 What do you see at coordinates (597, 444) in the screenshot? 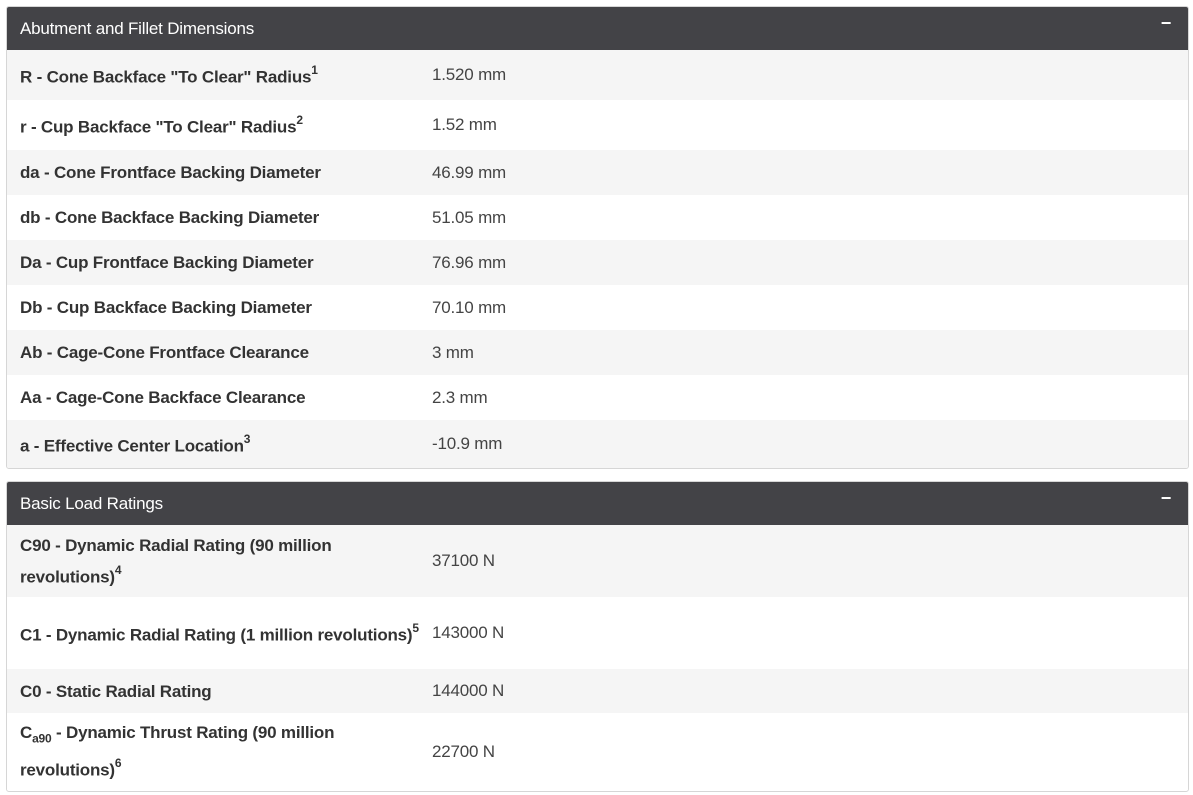
I see `table-row: a - Effective Center Location3 -10.9 mm` at bounding box center [597, 444].